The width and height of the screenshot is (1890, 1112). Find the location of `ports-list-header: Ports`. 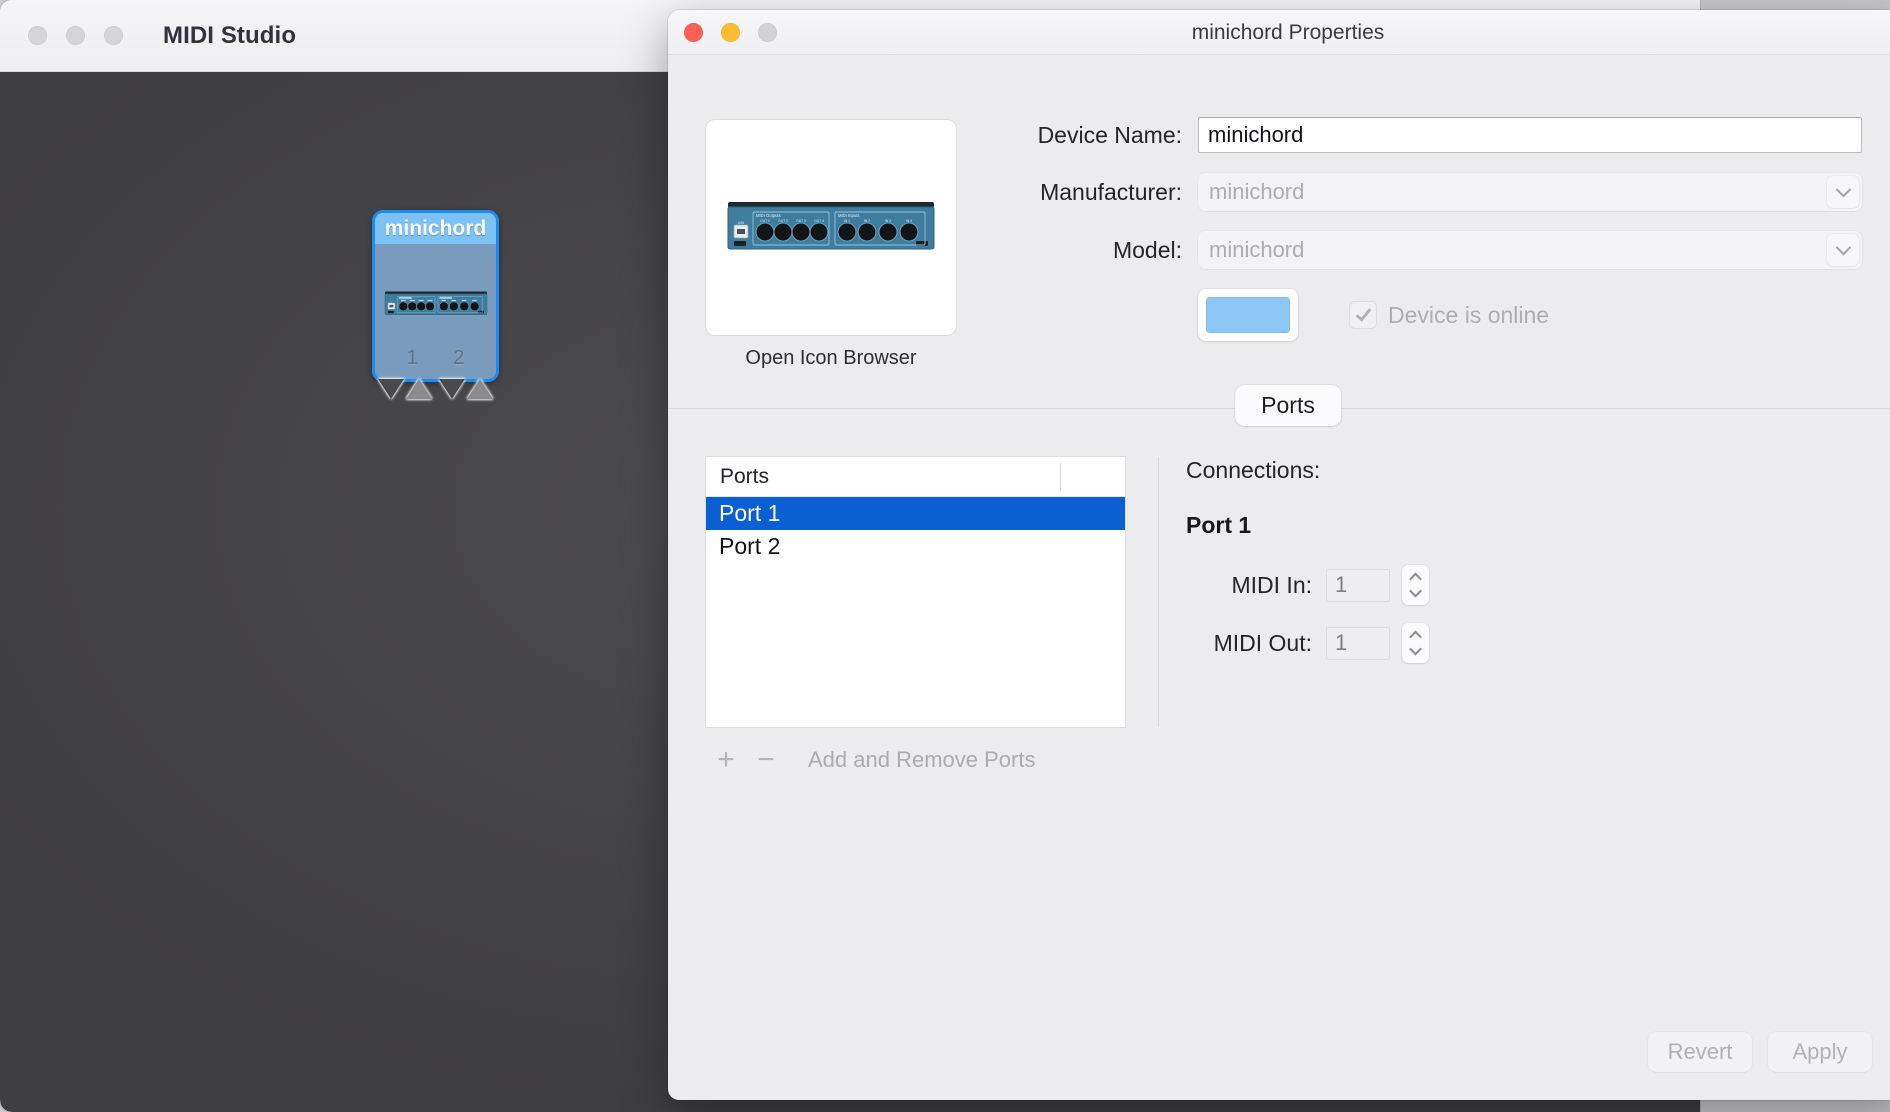

ports-list-header: Ports is located at coordinates (915, 477).